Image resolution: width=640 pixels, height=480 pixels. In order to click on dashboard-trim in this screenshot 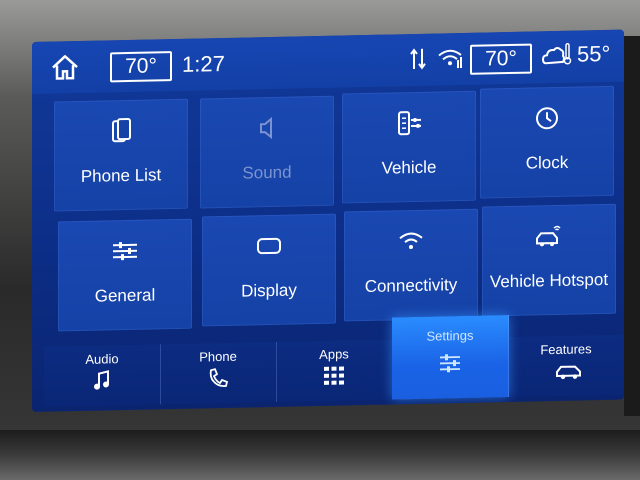, I will do `click(320, 455)`.